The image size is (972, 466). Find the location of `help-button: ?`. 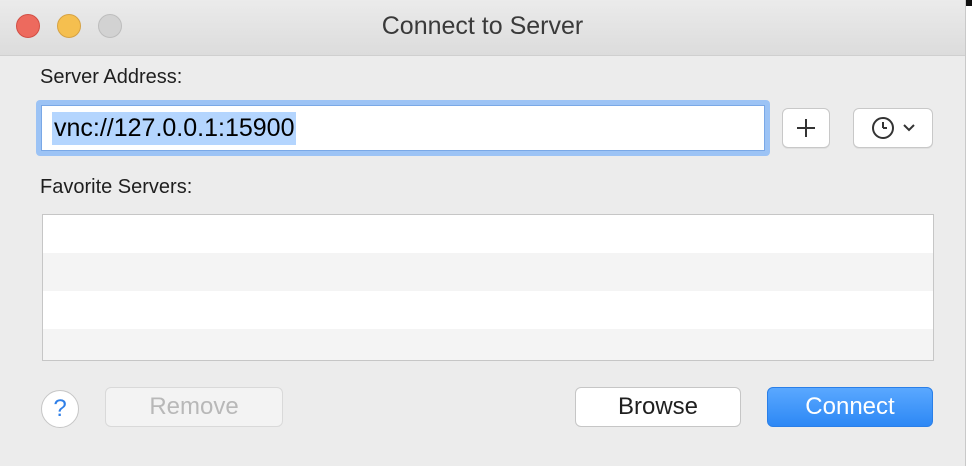

help-button: ? is located at coordinates (60, 409).